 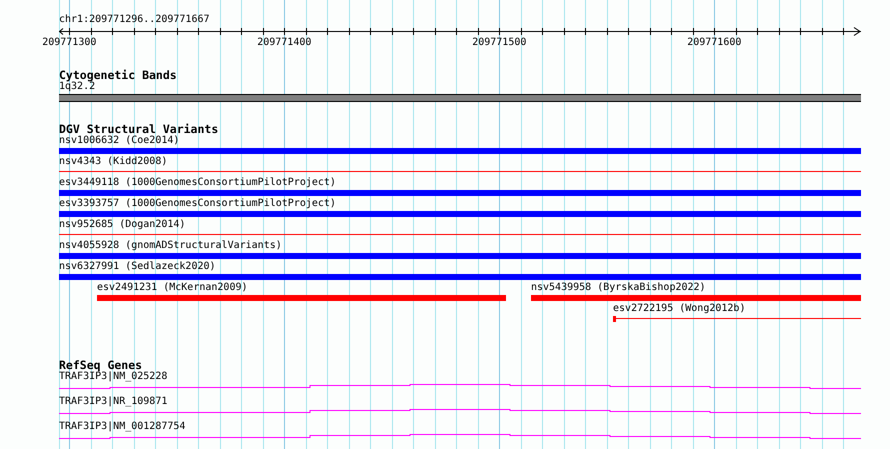 I want to click on tick-label: 209771500, so click(x=499, y=43).